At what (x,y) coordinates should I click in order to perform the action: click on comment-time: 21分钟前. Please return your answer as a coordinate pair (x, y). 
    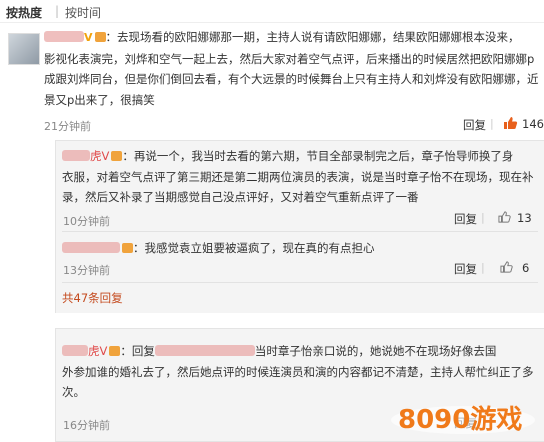
    Looking at the image, I should click on (67, 126).